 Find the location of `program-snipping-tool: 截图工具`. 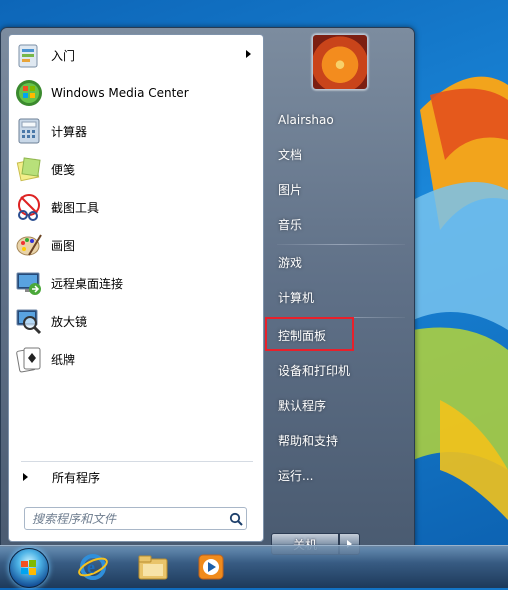

program-snipping-tool: 截图工具 is located at coordinates (136, 207).